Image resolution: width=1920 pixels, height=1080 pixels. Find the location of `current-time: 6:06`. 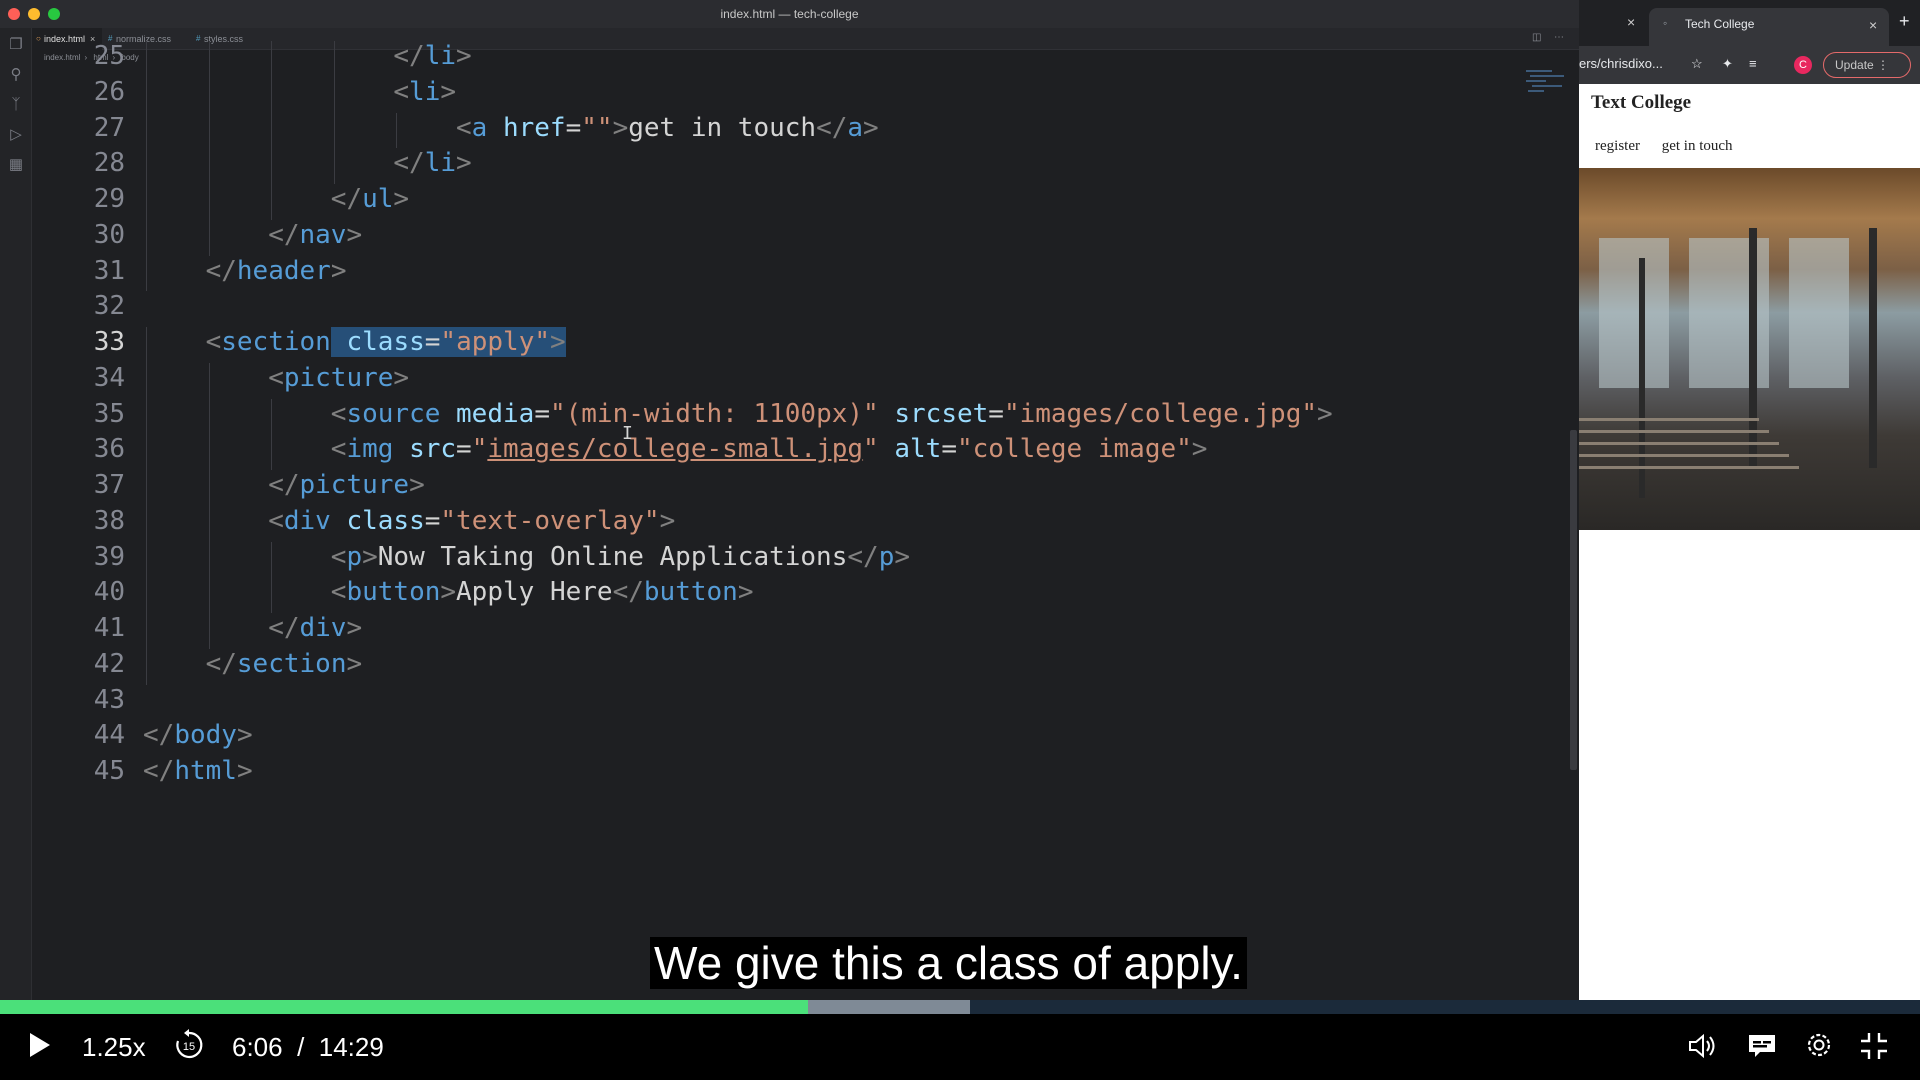

current-time: 6:06 is located at coordinates (257, 1047).